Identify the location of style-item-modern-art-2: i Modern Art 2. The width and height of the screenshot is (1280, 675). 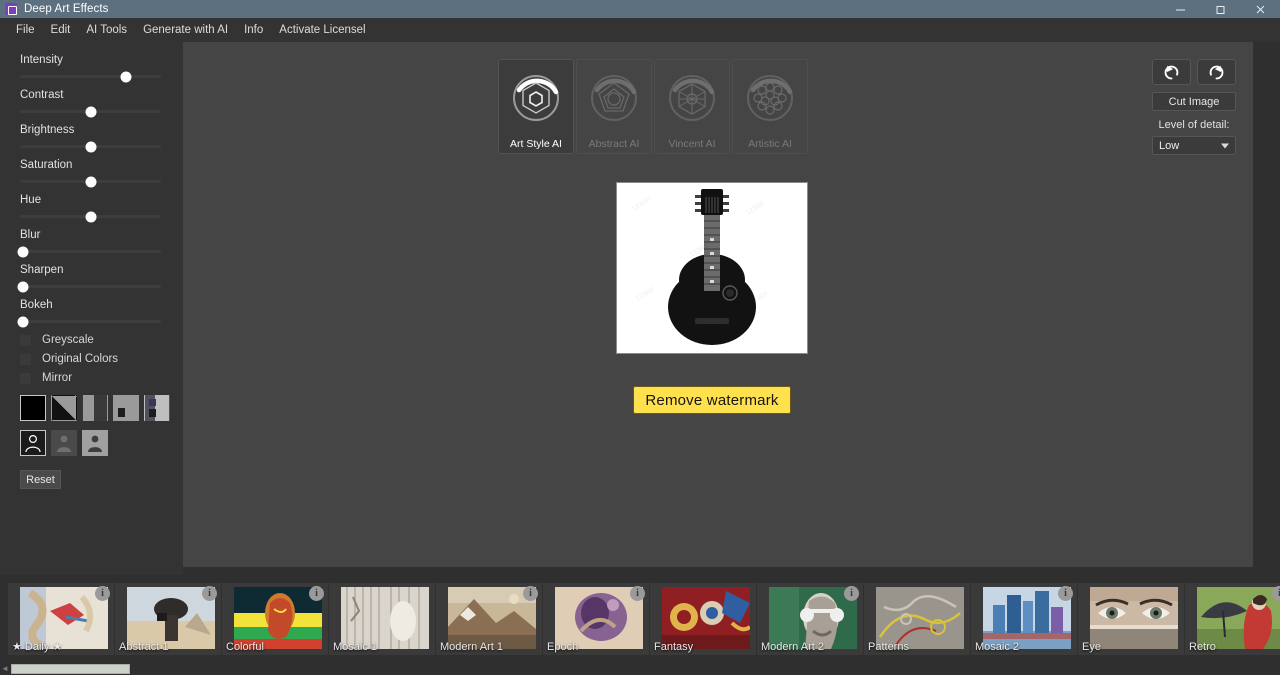
(810, 619).